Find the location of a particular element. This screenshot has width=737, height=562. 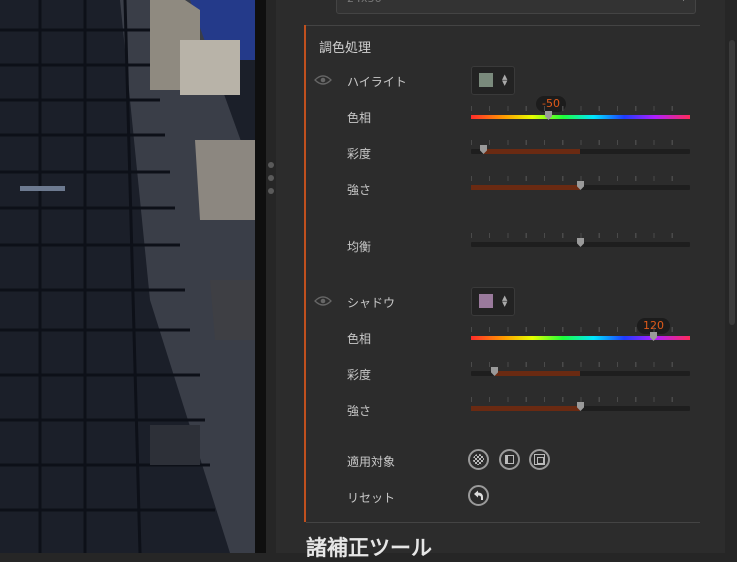

next-section-title: 諸補正ツール is located at coordinates (369, 548).